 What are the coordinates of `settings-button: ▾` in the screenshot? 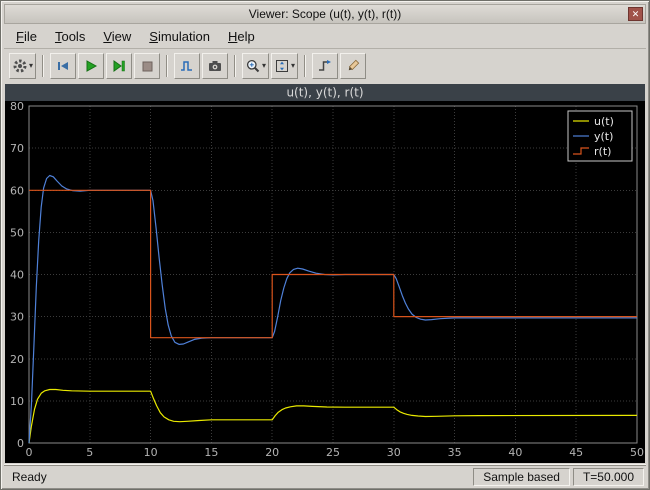 It's located at (23, 65).